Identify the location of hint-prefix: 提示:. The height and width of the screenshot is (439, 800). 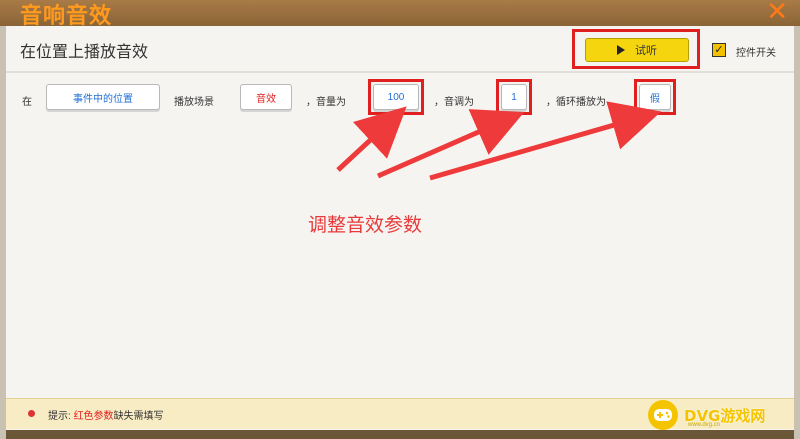
(59, 416).